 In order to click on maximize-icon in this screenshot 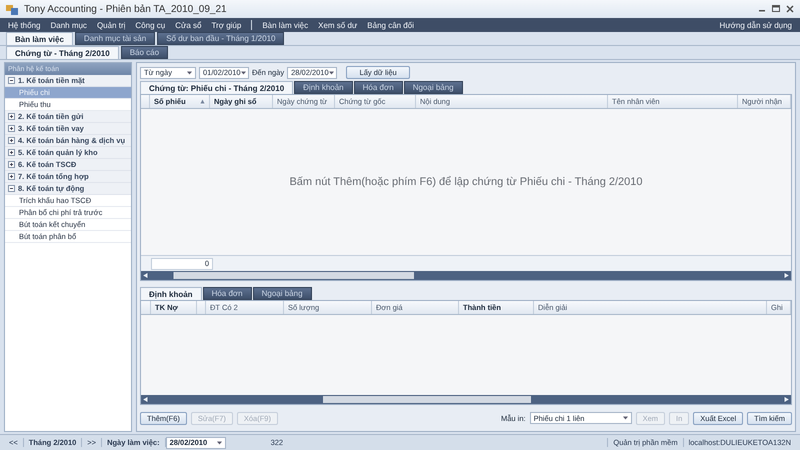, I will do `click(776, 9)`.